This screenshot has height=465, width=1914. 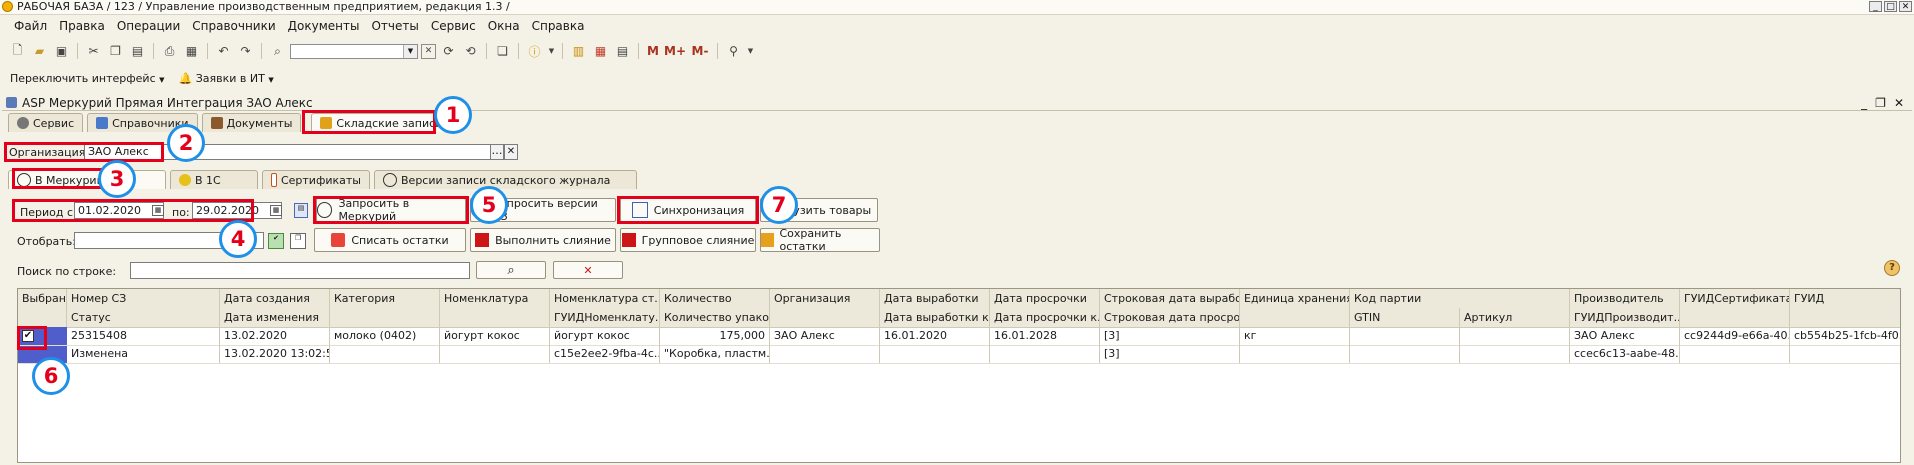 What do you see at coordinates (534, 51) in the screenshot?
I see `info-icon: ⓘ` at bounding box center [534, 51].